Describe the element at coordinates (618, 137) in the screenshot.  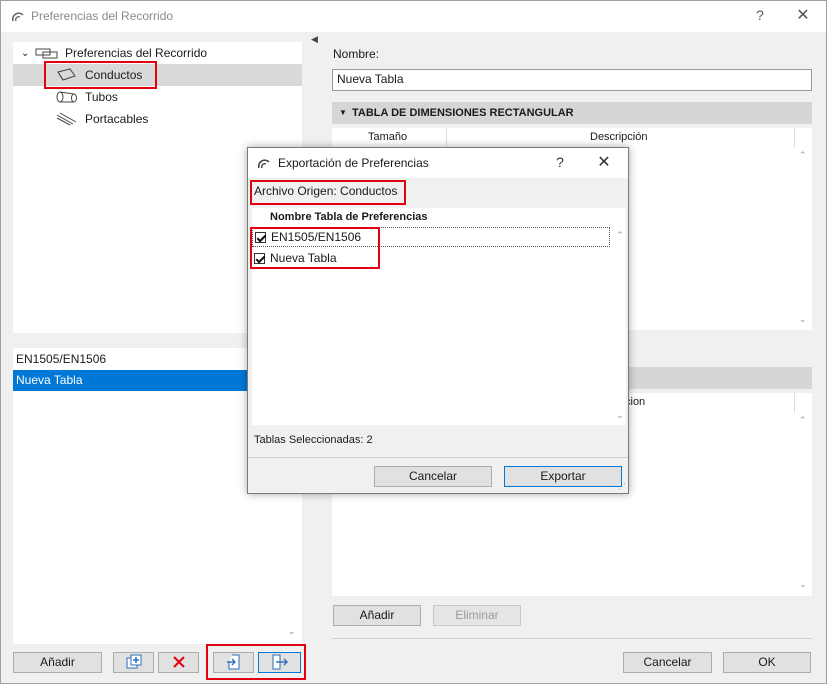
I see `column-header-description: Descripción` at that location.